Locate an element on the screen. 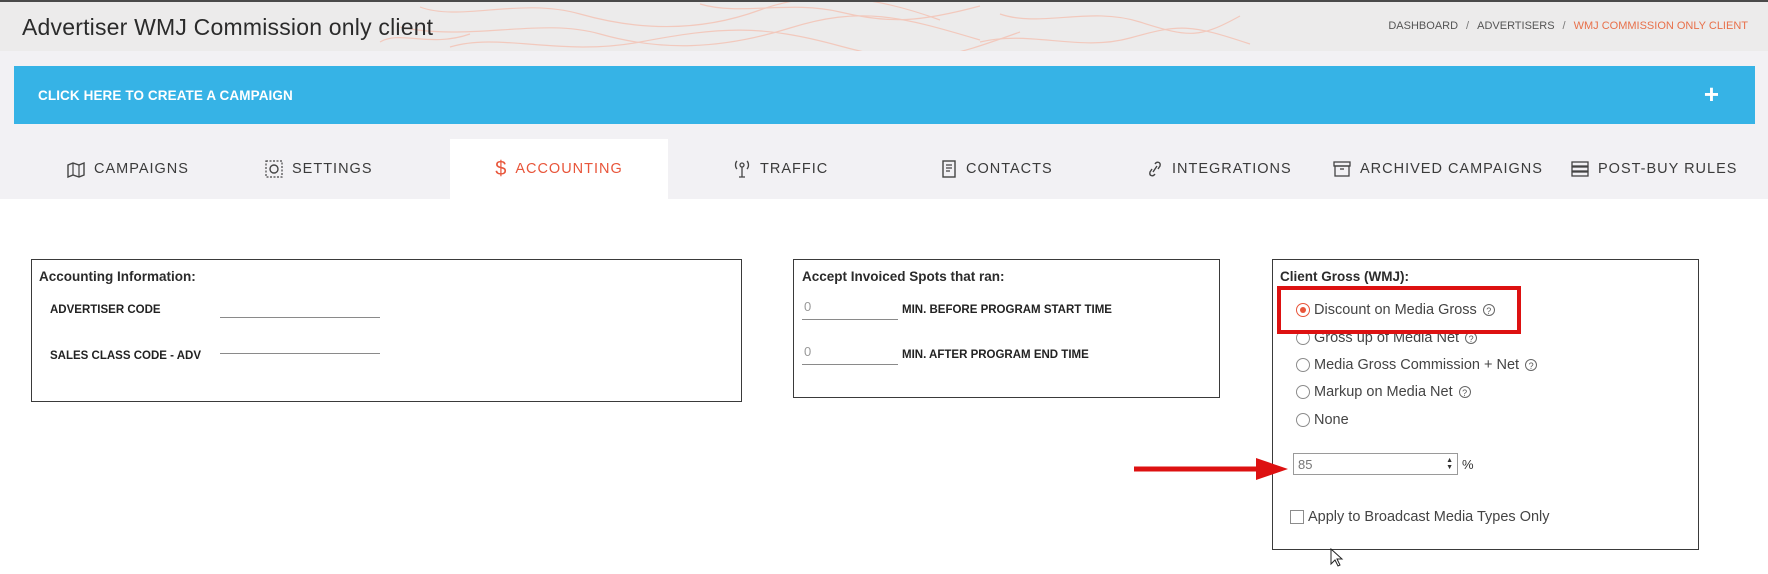 Image resolution: width=1768 pixels, height=574 pixels. percent-field-group: 85 ▲ ▼ % is located at coordinates (1383, 464).